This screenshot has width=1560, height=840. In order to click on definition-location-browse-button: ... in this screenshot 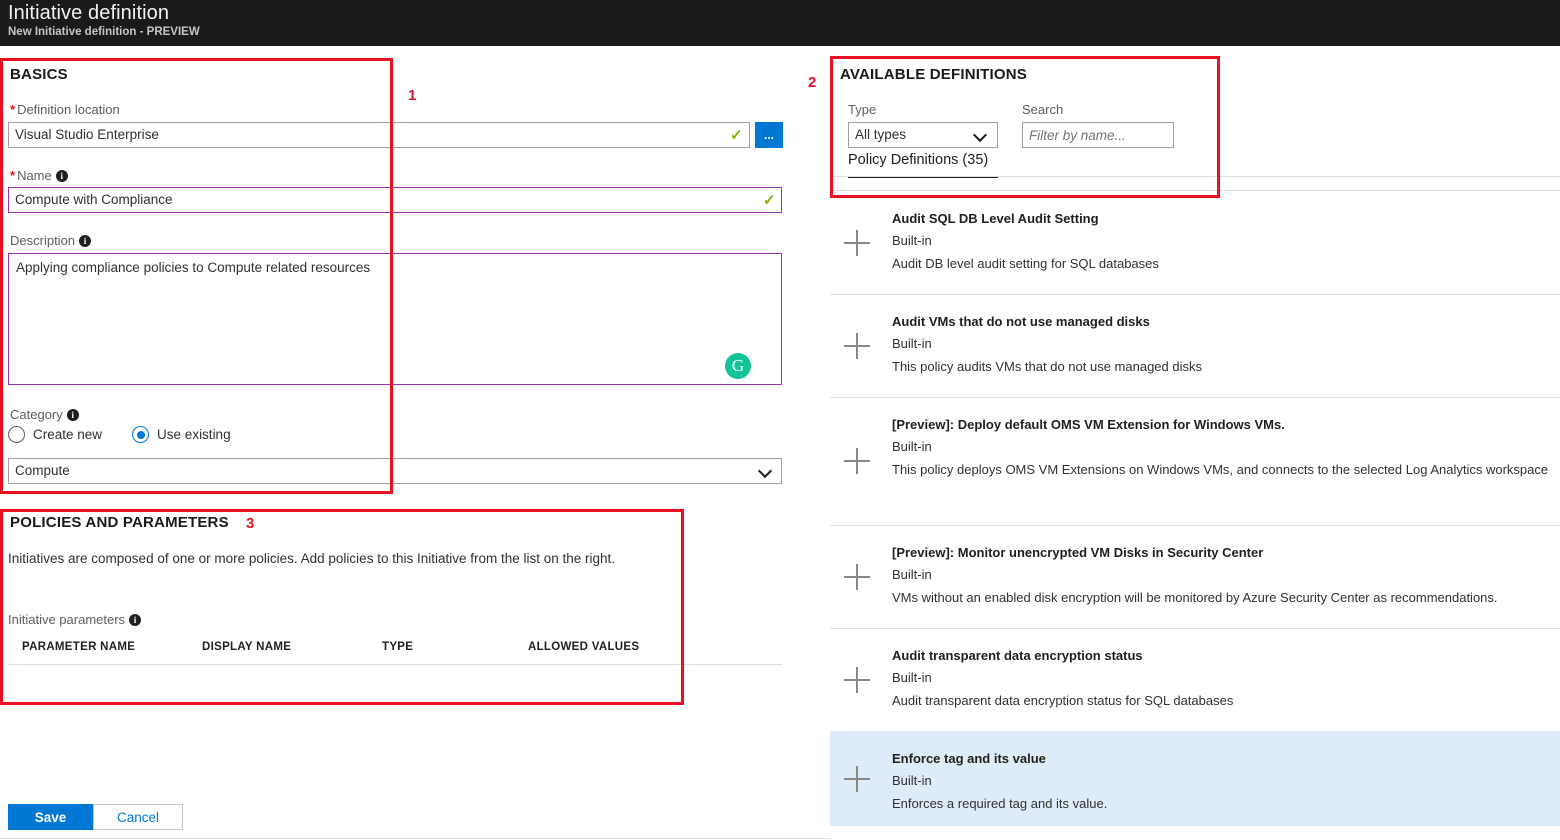, I will do `click(769, 135)`.